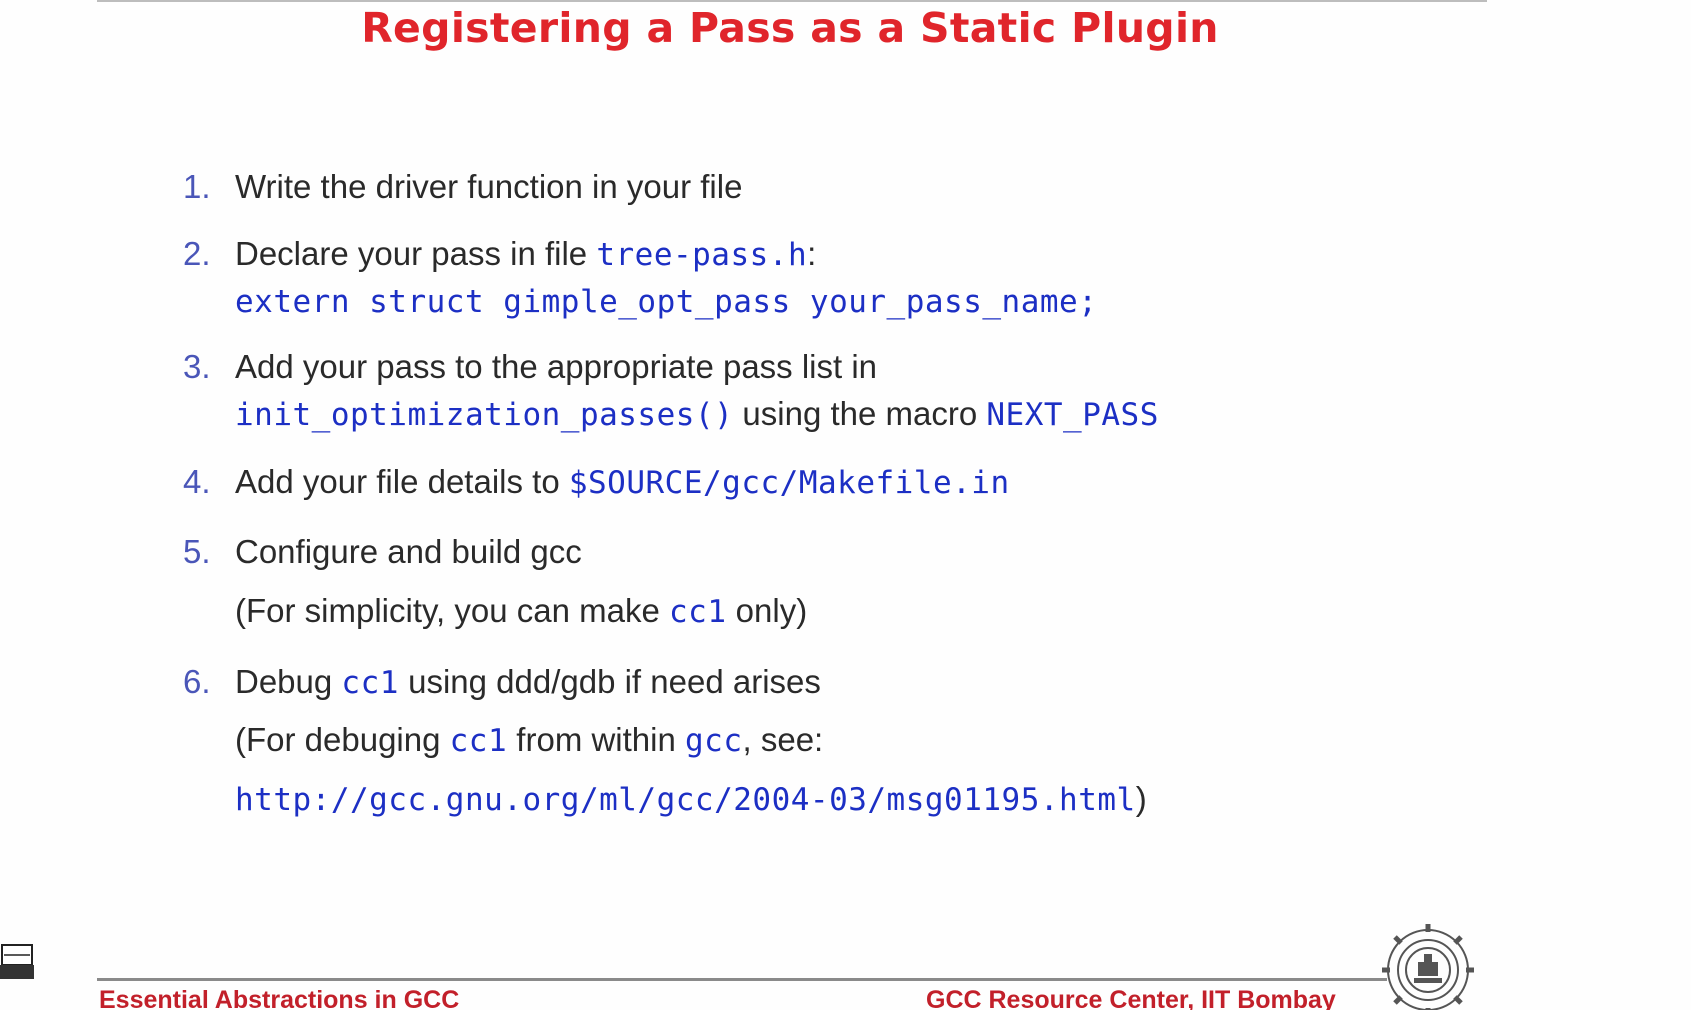 Image resolution: width=1691 pixels, height=1010 pixels. I want to click on laptop-icon, so click(17, 961).